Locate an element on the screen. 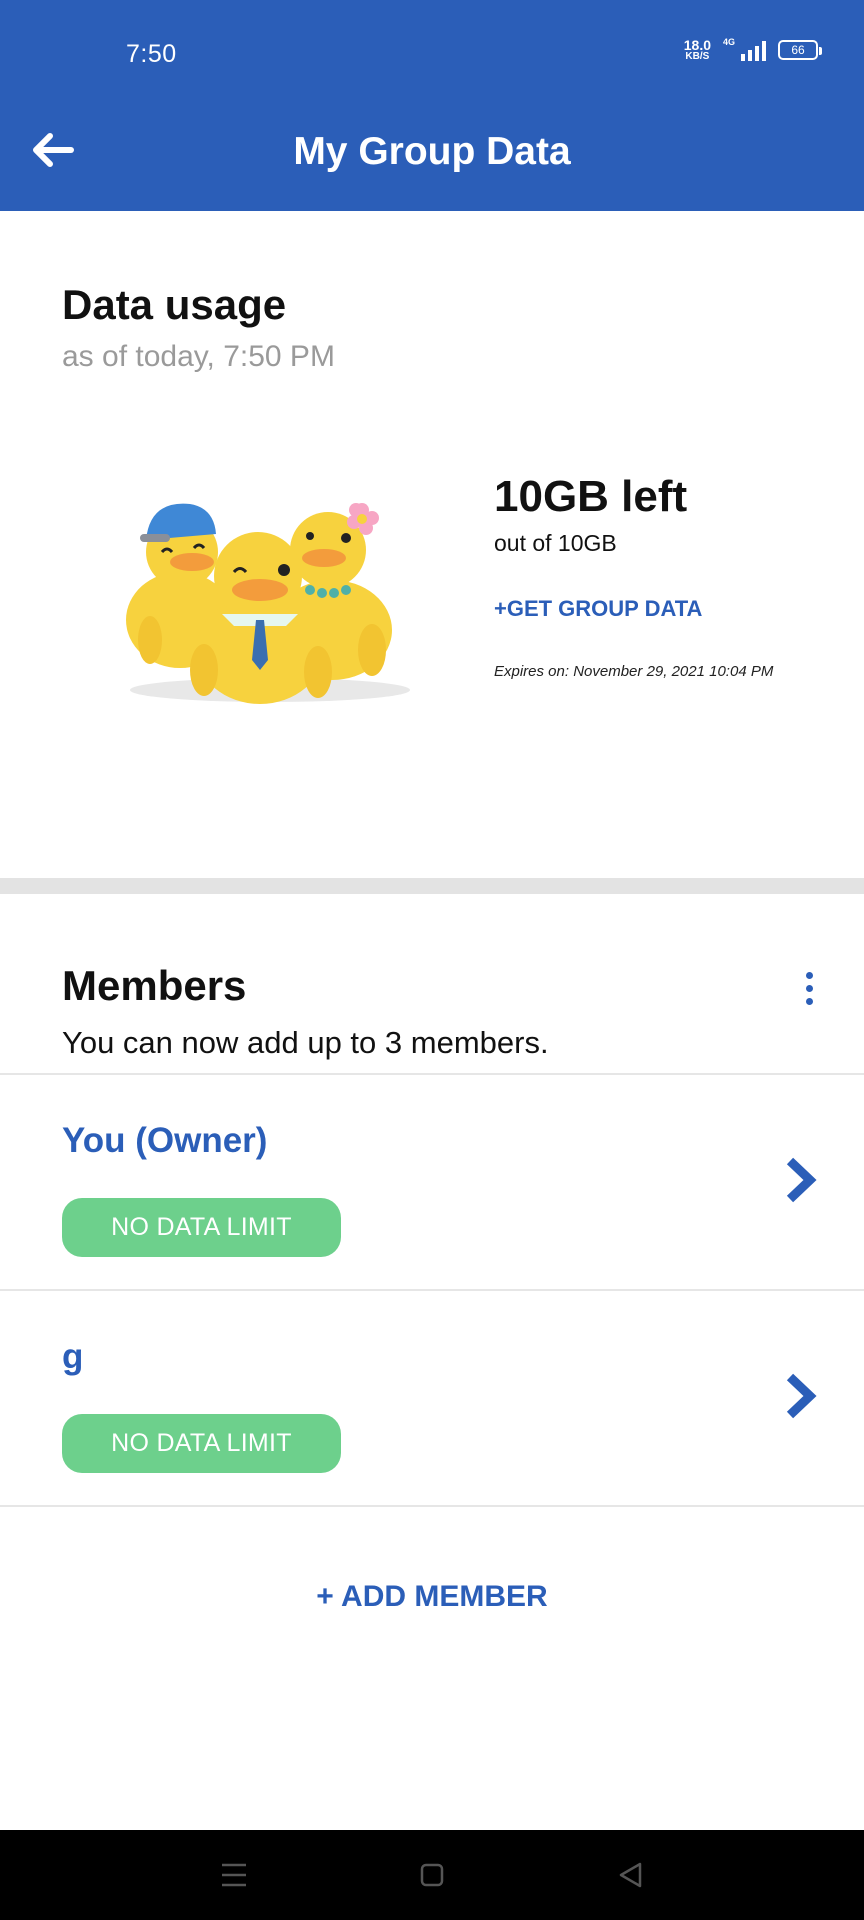 The image size is (864, 1920). page-title: My Group Data is located at coordinates (432, 151).